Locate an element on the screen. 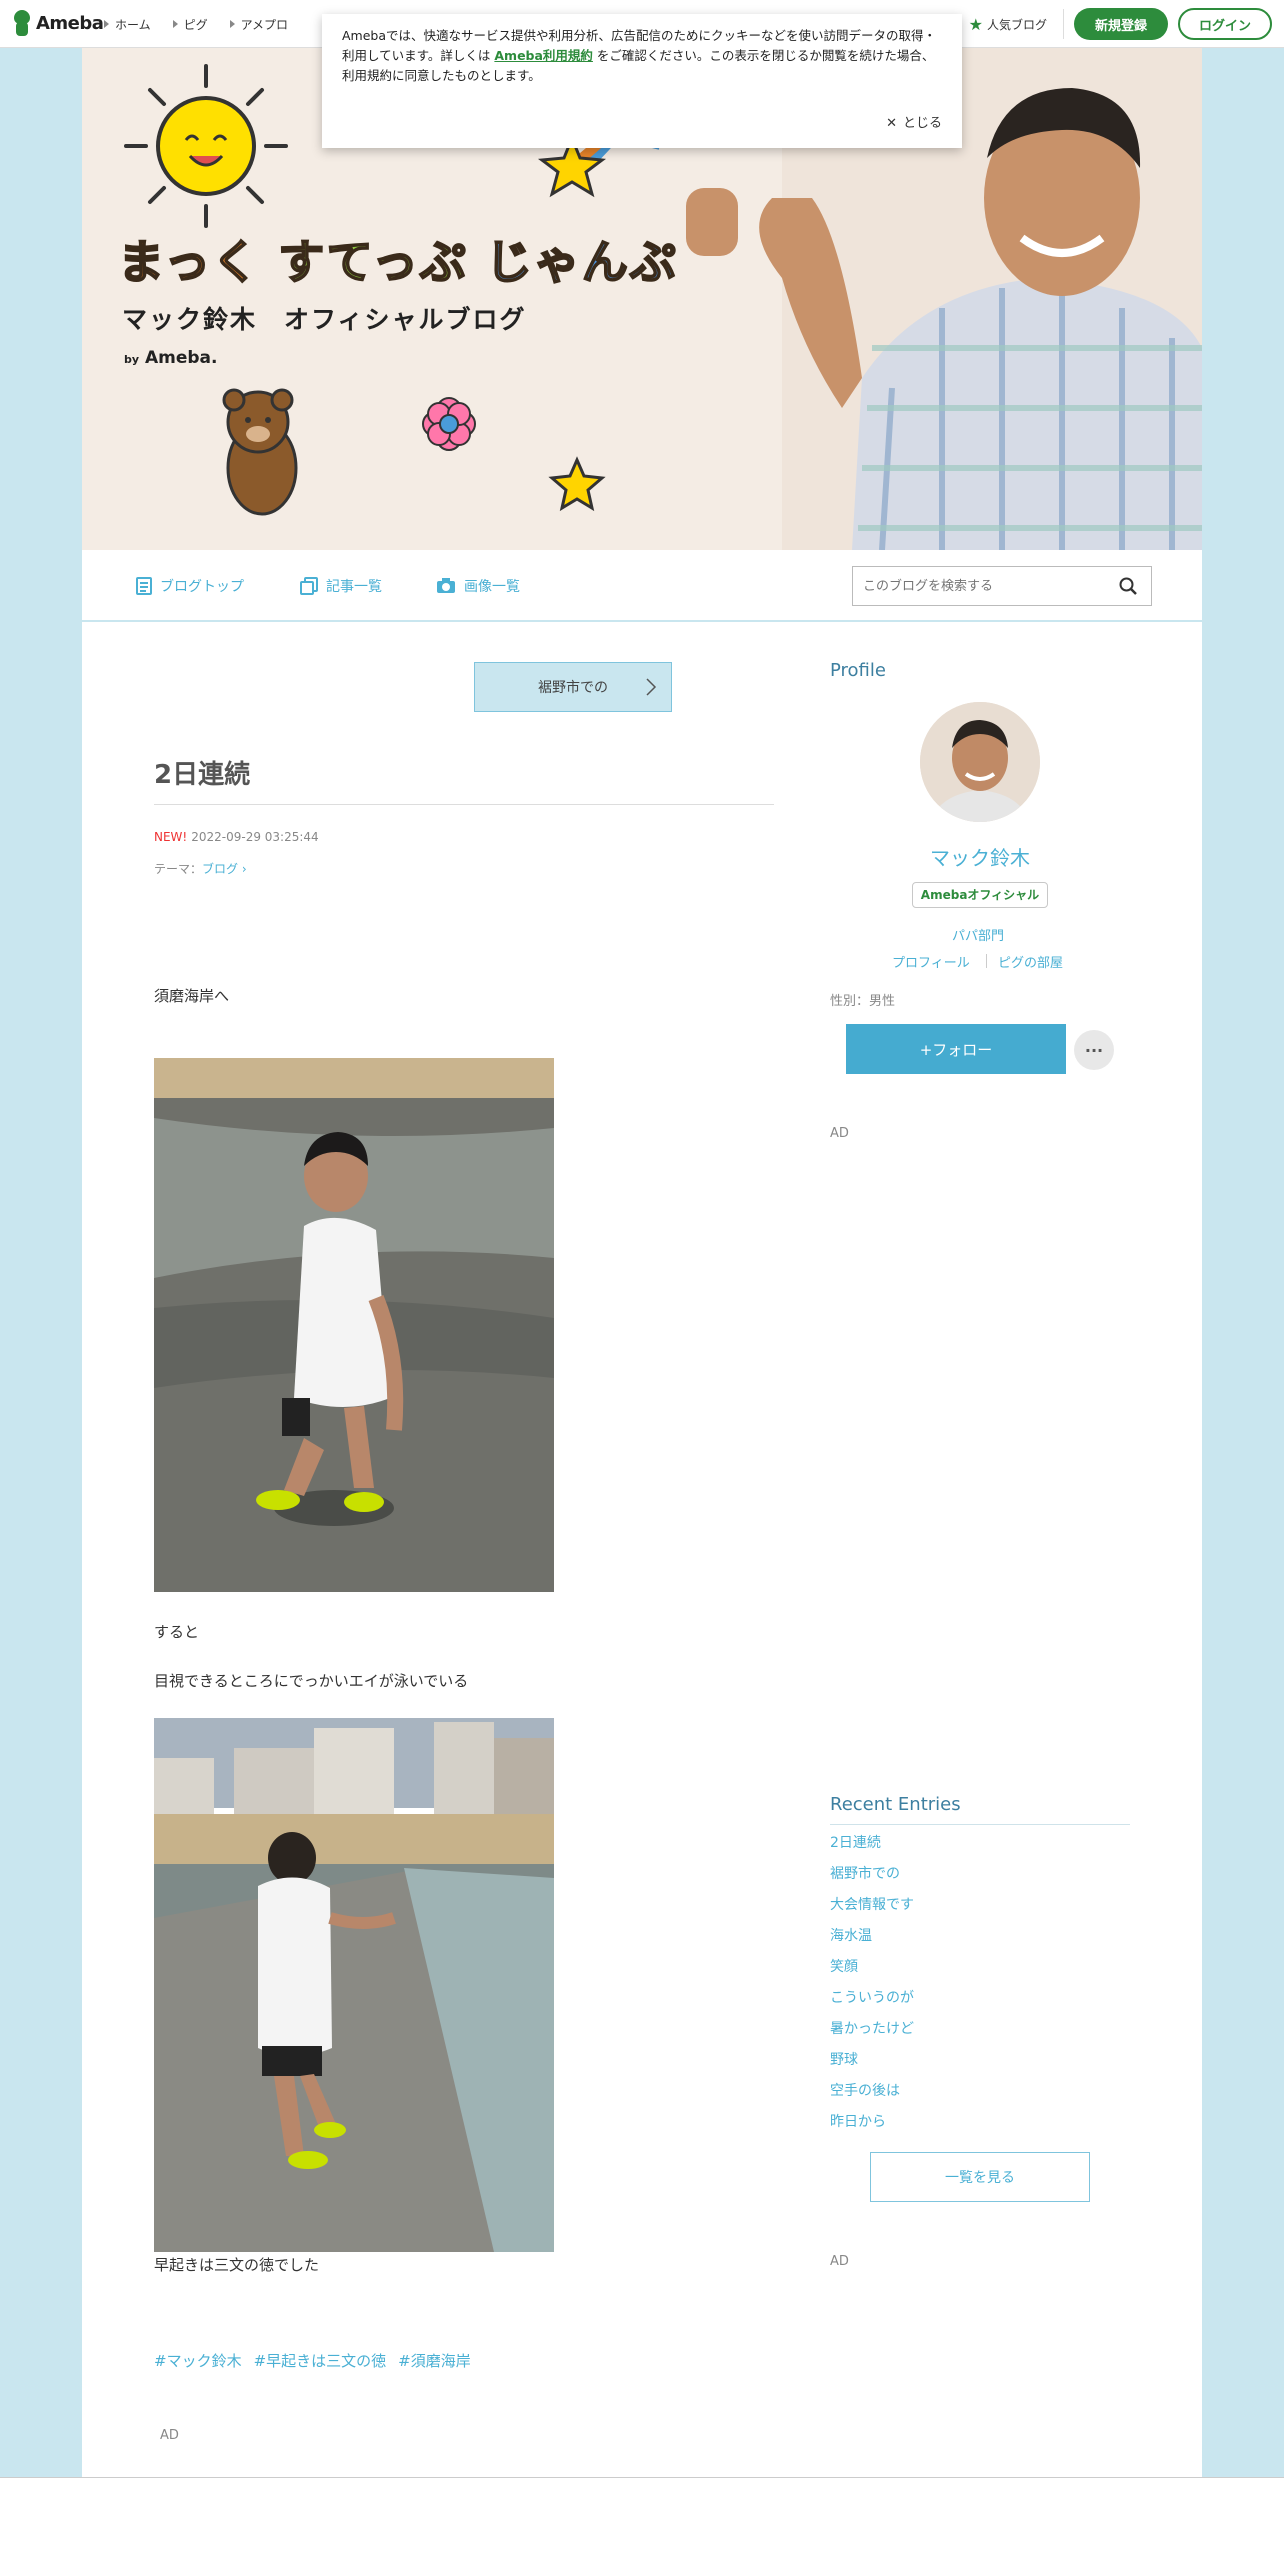 The width and height of the screenshot is (1284, 2568). recent-entry-link: こういうのが is located at coordinates (872, 2002).